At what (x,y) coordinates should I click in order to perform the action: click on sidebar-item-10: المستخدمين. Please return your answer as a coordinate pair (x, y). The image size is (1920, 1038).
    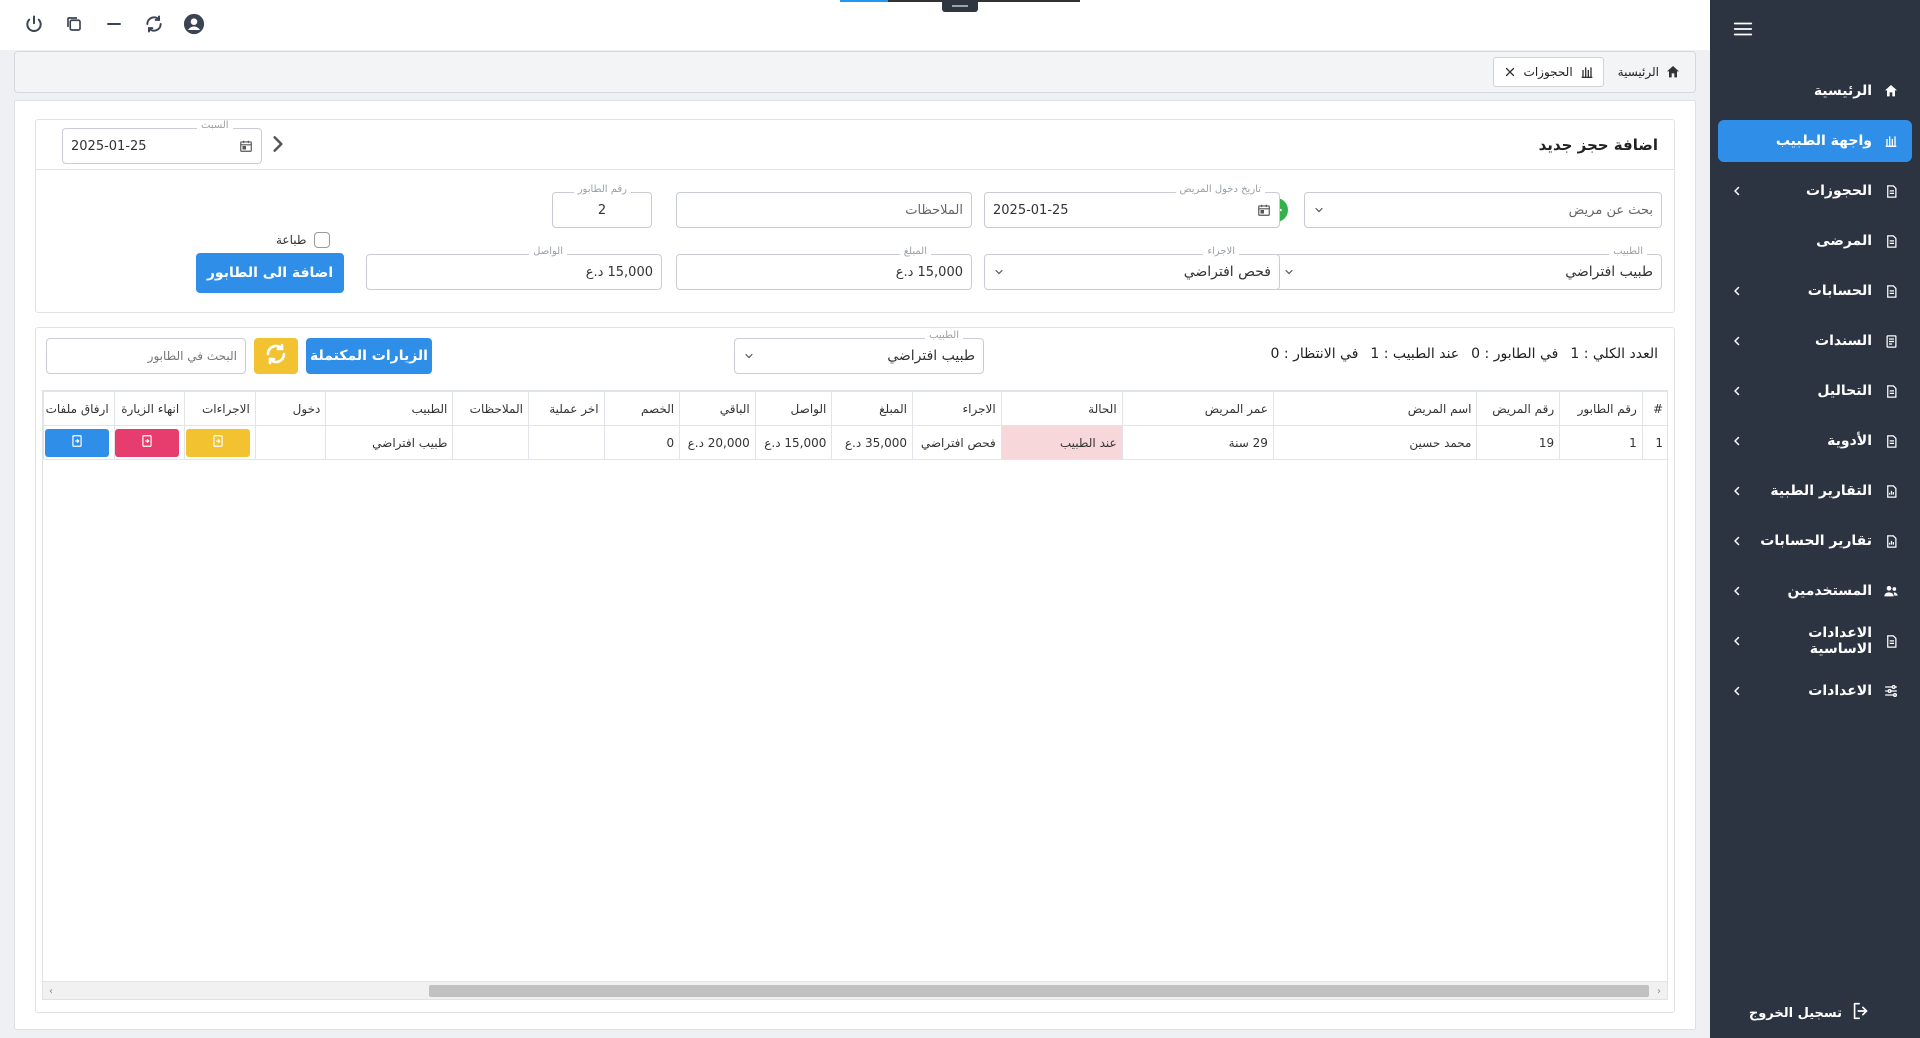
    Looking at the image, I should click on (1815, 591).